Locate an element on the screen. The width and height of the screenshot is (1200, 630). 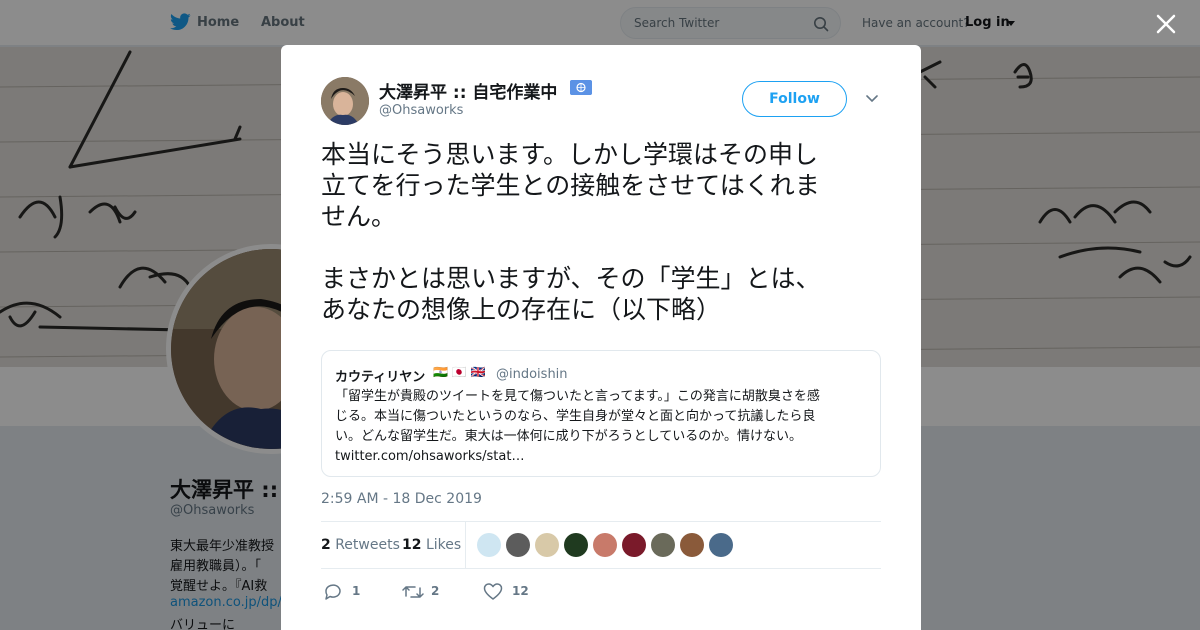
retweet-button: 2 is located at coordinates (422, 592).